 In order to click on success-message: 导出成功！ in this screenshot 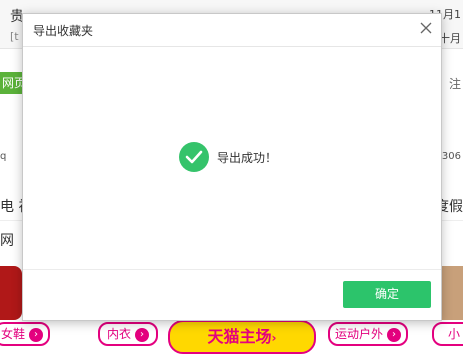, I will do `click(228, 157)`.